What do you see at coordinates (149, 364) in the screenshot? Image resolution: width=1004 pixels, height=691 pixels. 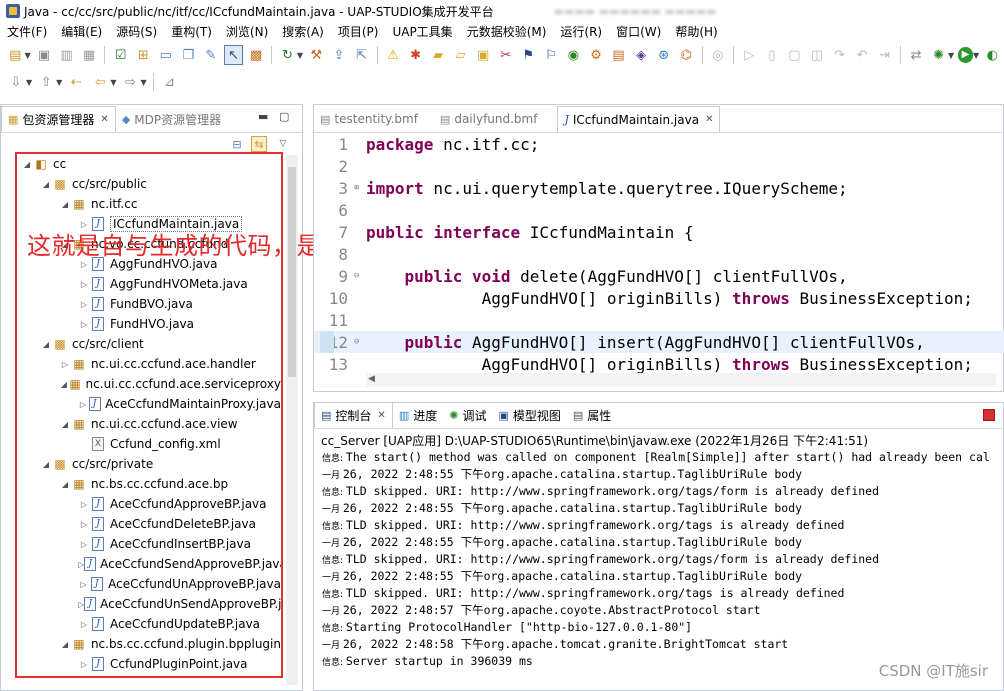 I see `tree-item: ▷ ▦ nc.ui.cc.ccfund.ace.handler` at bounding box center [149, 364].